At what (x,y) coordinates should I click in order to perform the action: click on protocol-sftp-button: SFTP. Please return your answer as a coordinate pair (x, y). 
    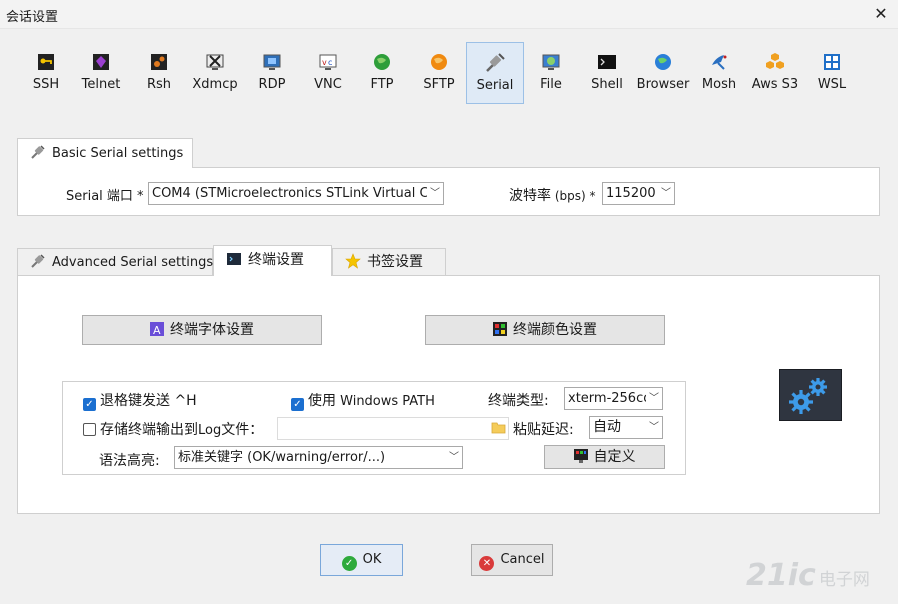
    Looking at the image, I should click on (439, 73).